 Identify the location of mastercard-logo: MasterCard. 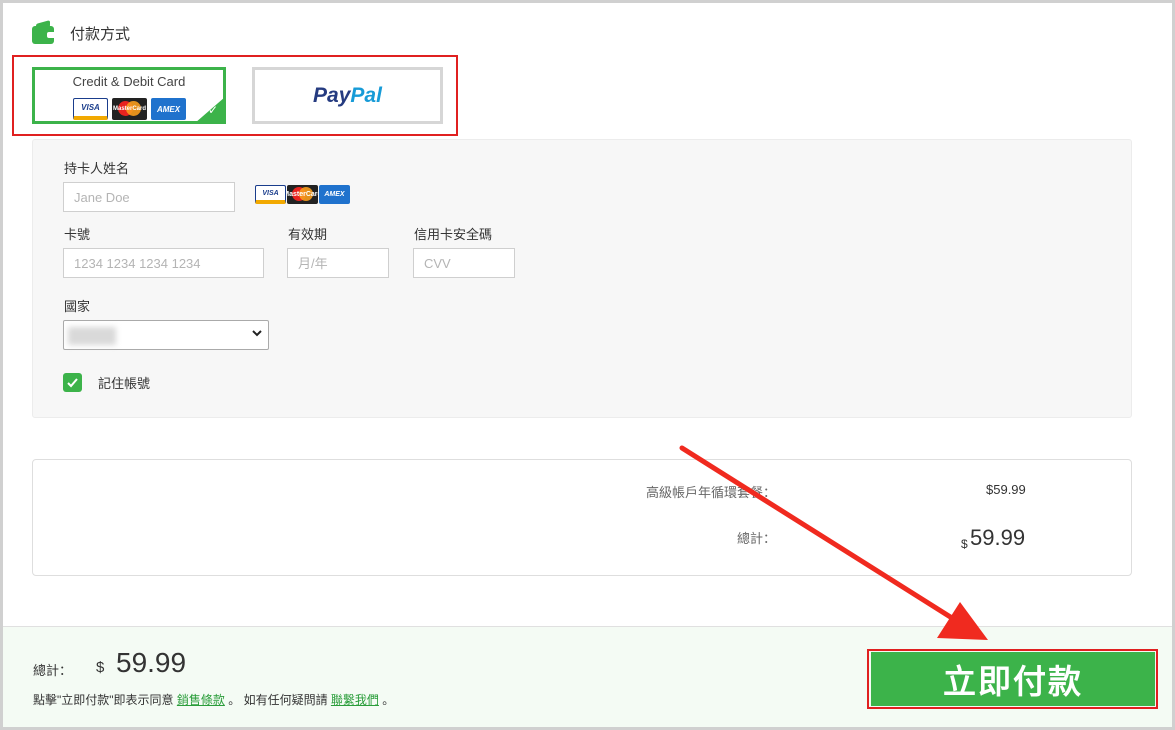
(302, 194).